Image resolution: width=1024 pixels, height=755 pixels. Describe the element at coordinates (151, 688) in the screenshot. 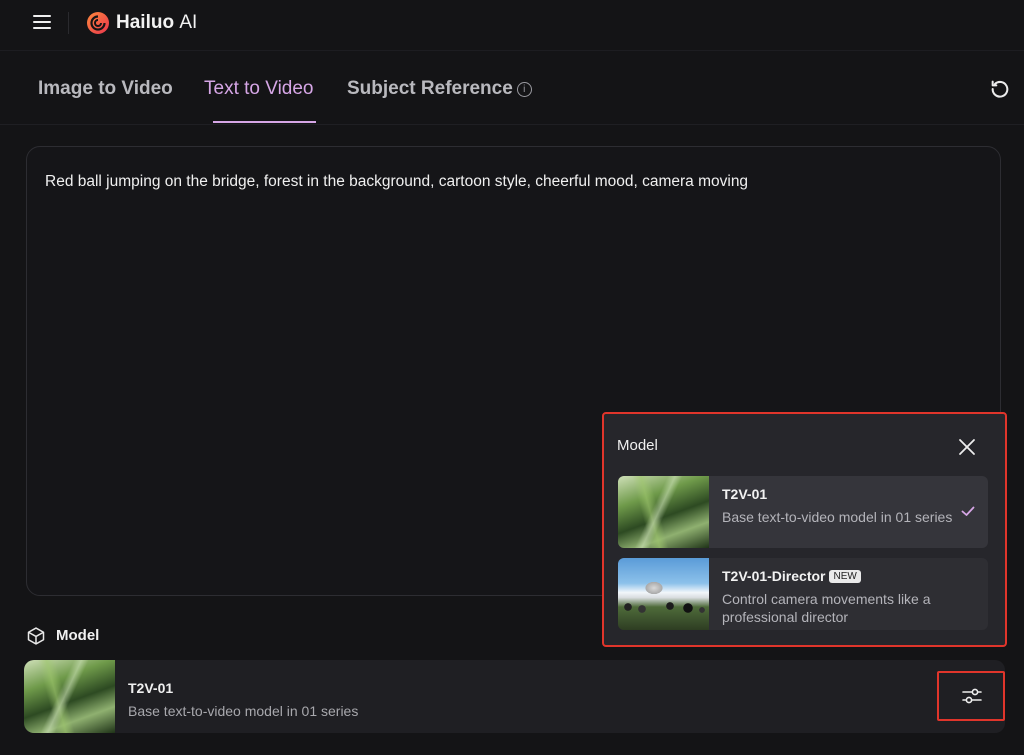

I see `selected-model-title: T2V-01` at that location.